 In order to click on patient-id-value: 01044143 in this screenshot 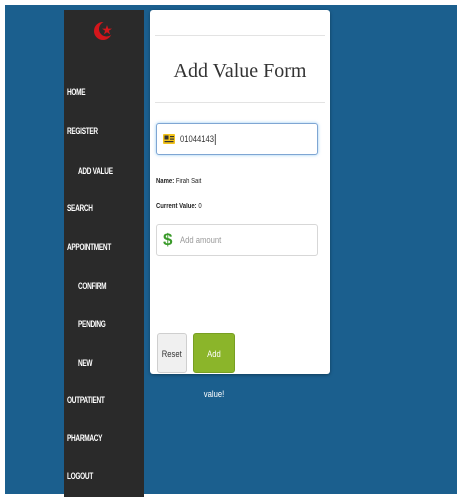, I will do `click(197, 139)`.